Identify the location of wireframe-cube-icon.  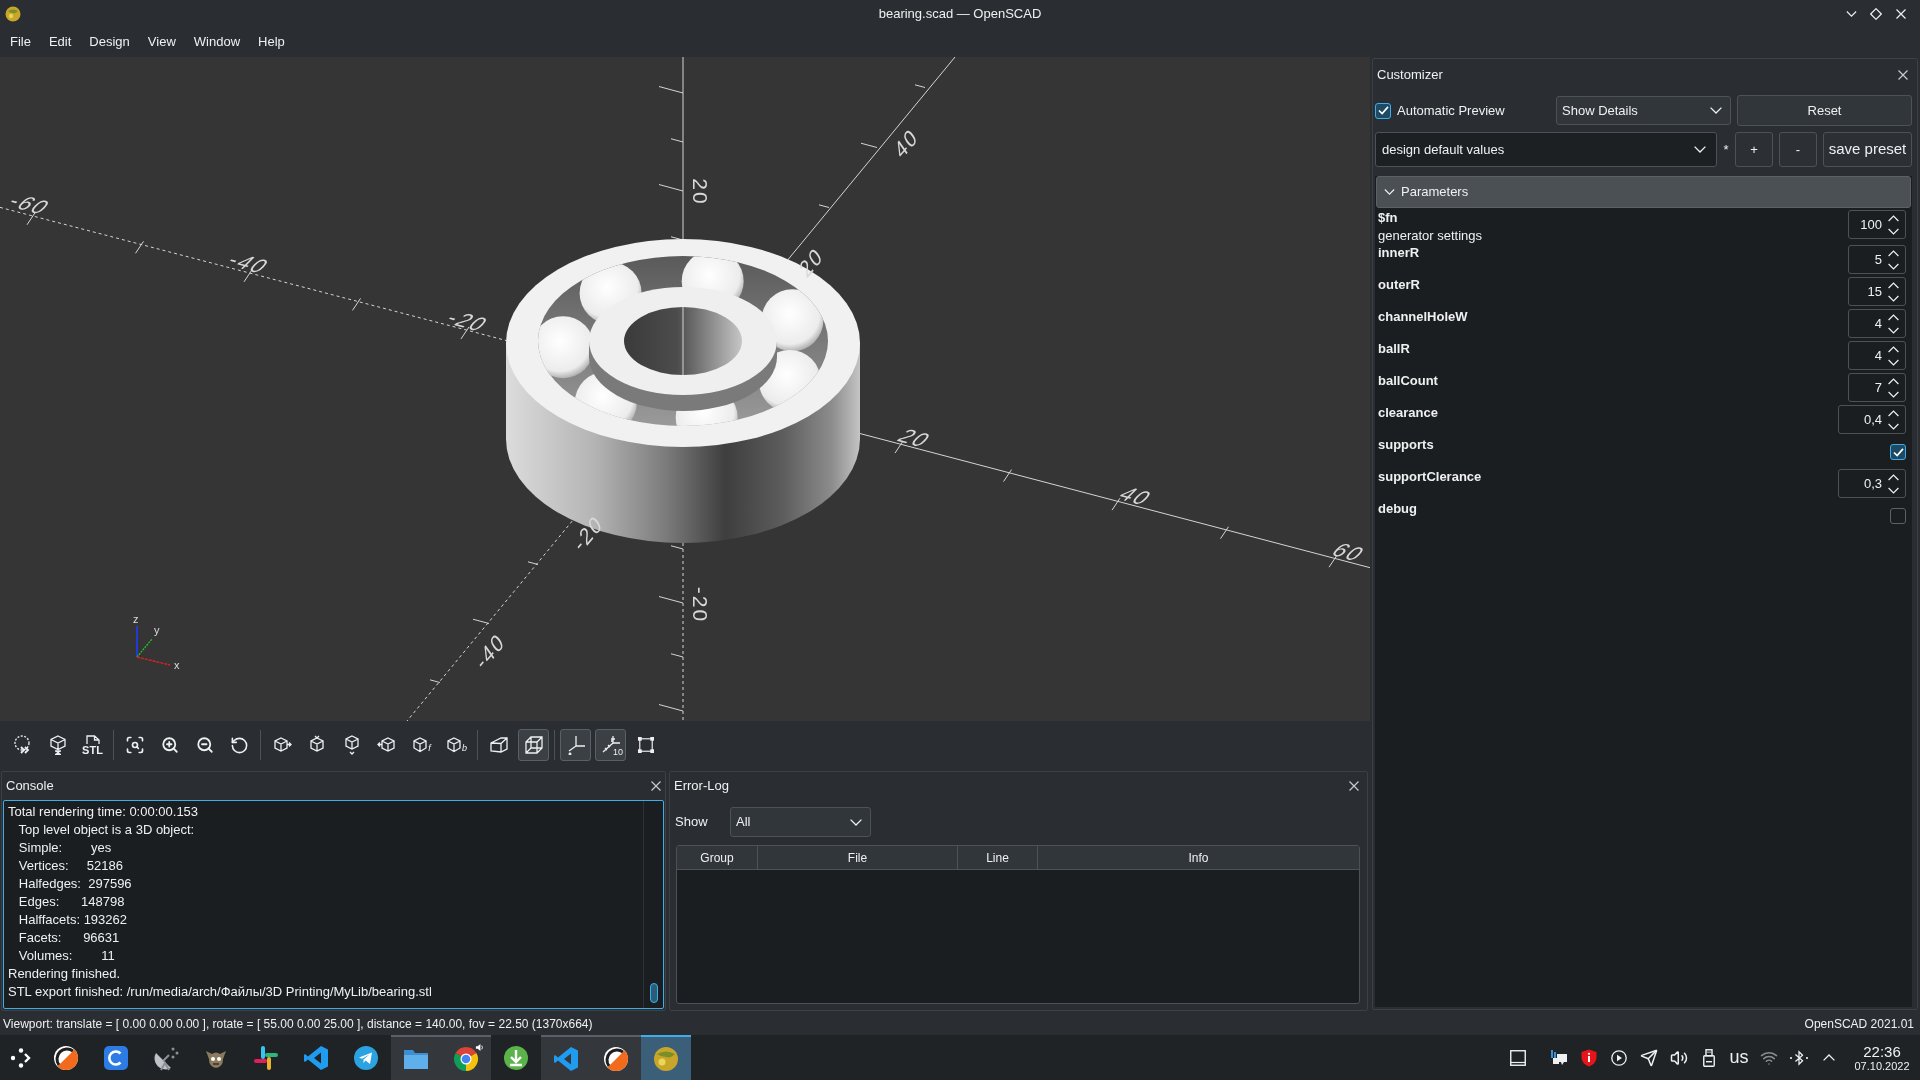
(533, 745).